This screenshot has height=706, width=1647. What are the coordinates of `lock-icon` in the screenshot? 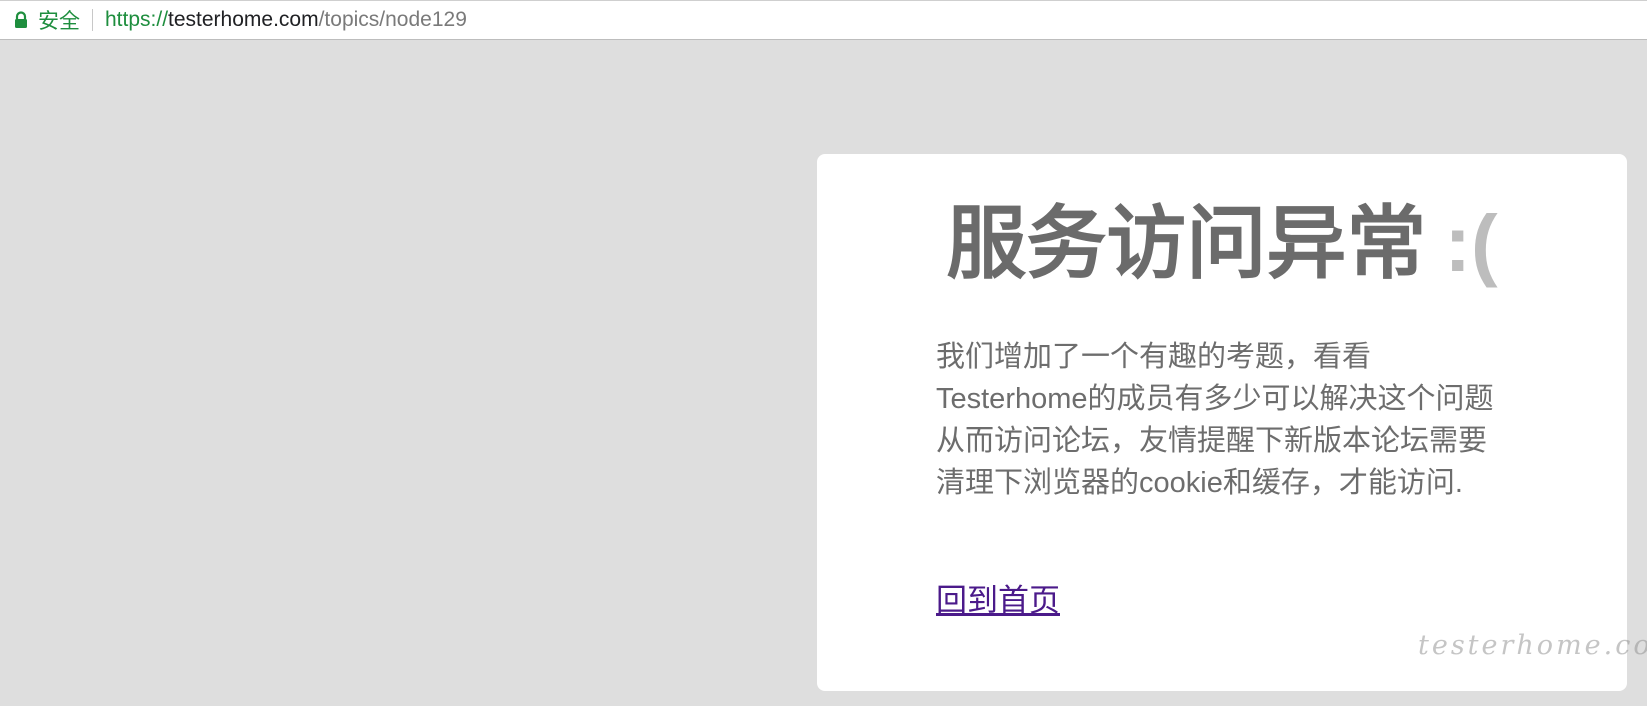 It's located at (21, 20).